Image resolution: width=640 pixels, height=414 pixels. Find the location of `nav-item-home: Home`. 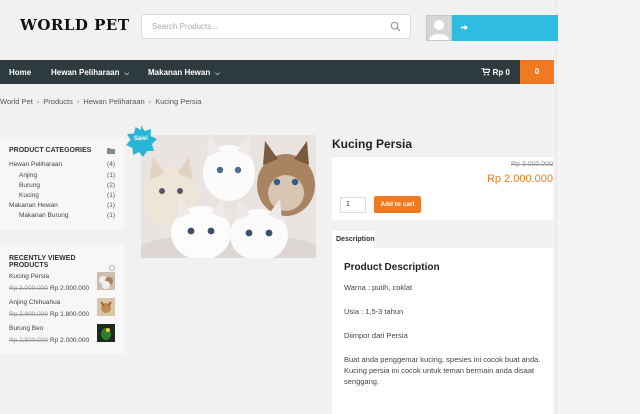

nav-item-home: Home is located at coordinates (20, 72).